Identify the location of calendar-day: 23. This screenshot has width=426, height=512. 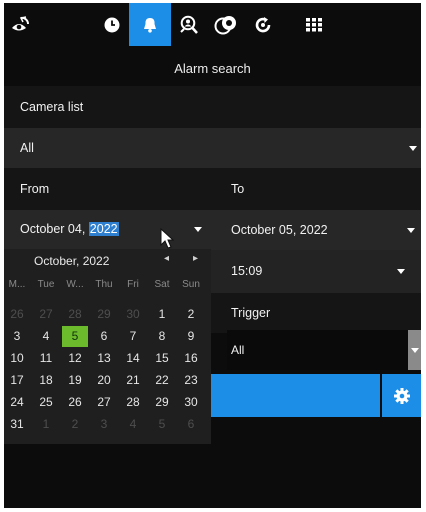
(191, 380).